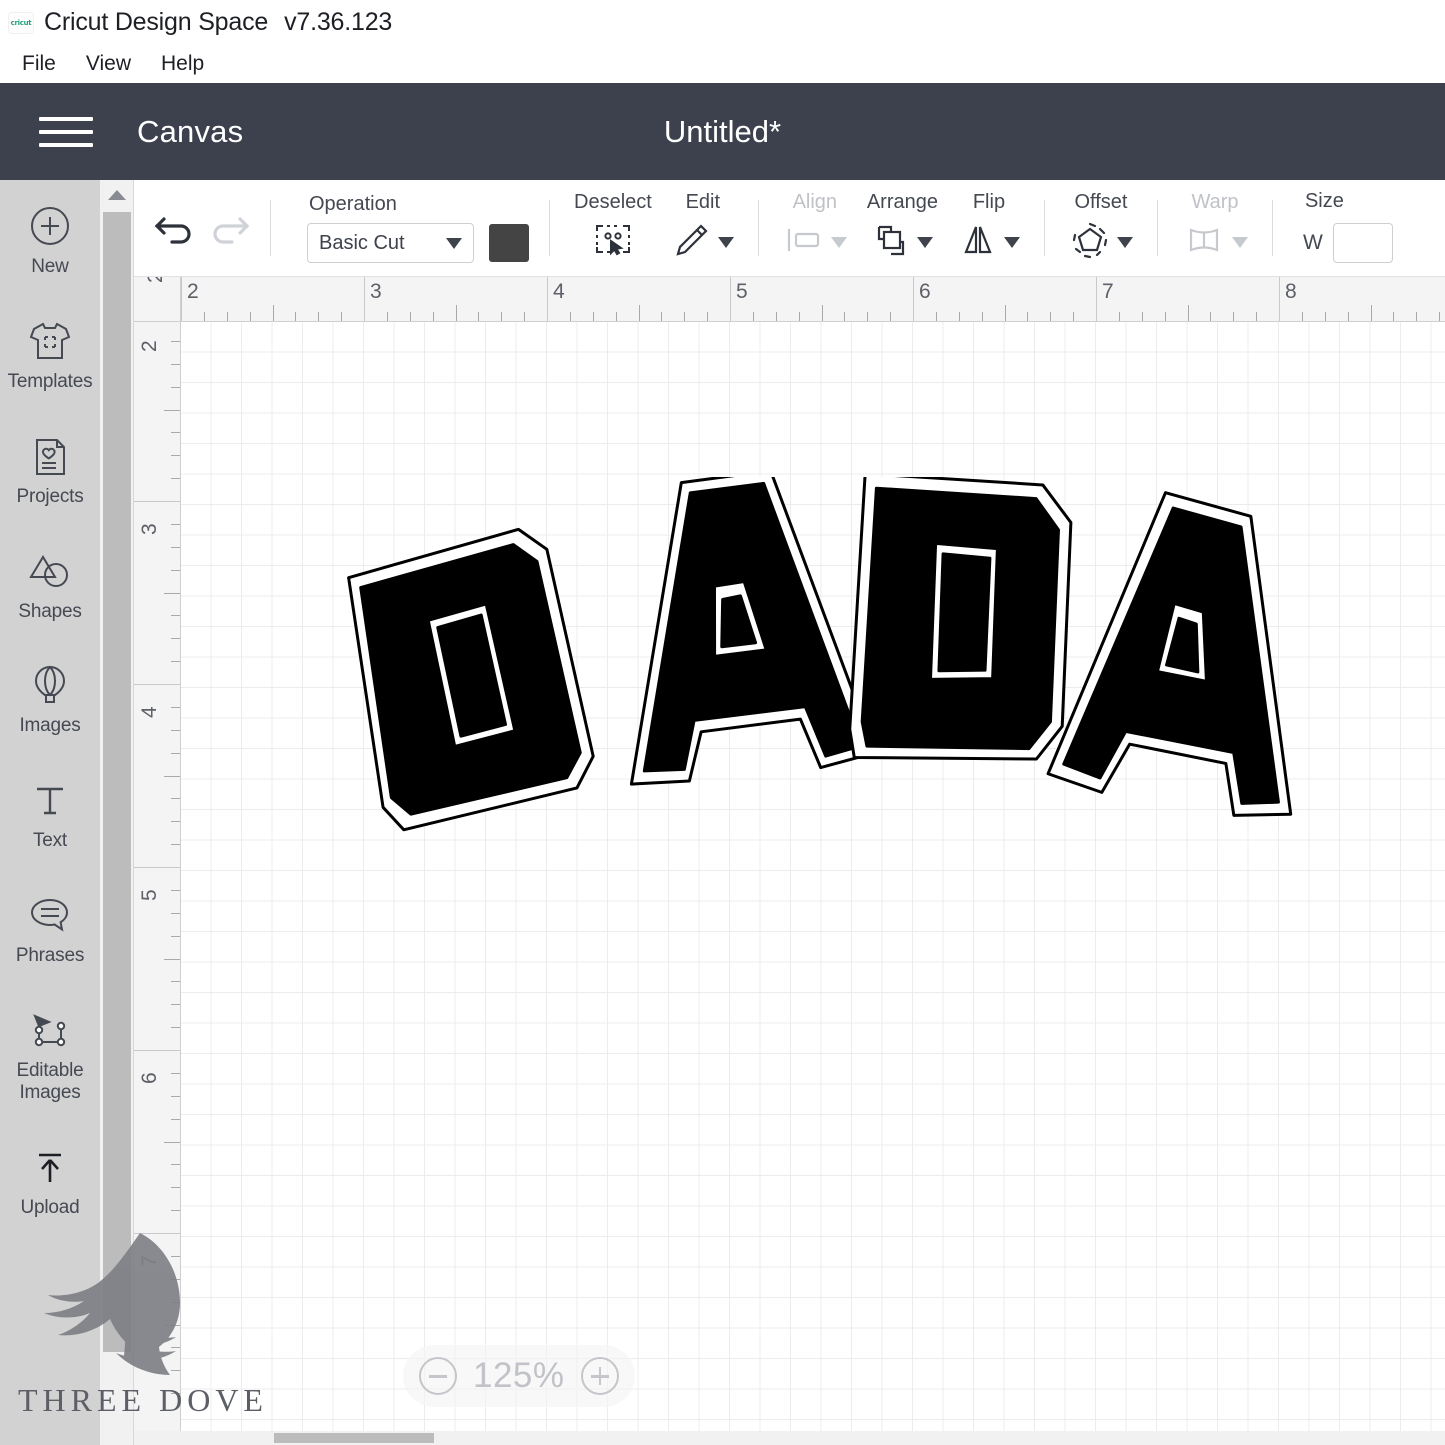  I want to click on sidebar-label-editable-images: Editable Images, so click(50, 1081).